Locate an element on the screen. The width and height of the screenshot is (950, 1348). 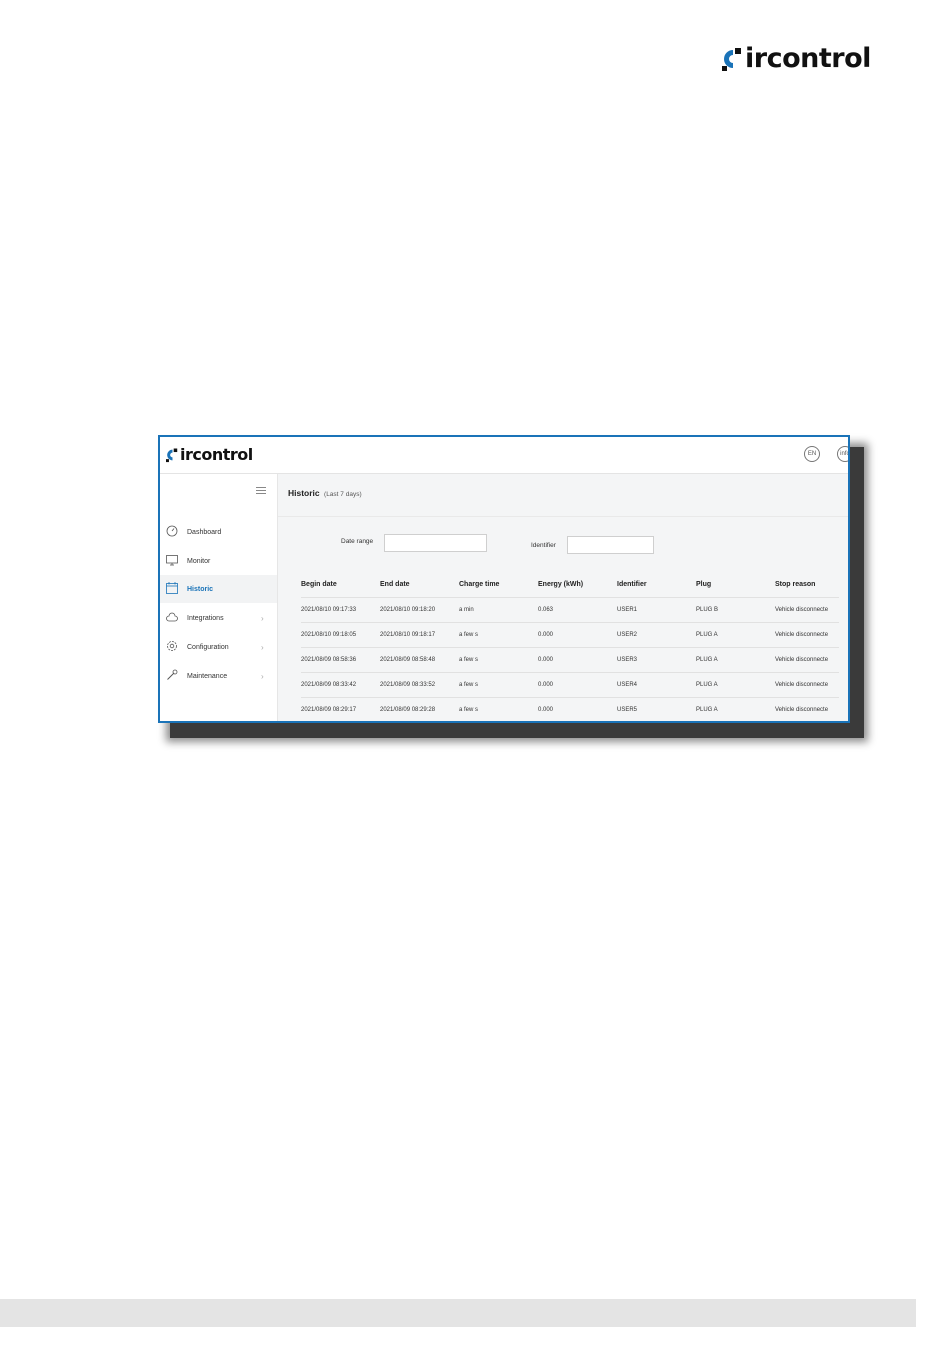
table-cell: a min is located at coordinates (498, 610).